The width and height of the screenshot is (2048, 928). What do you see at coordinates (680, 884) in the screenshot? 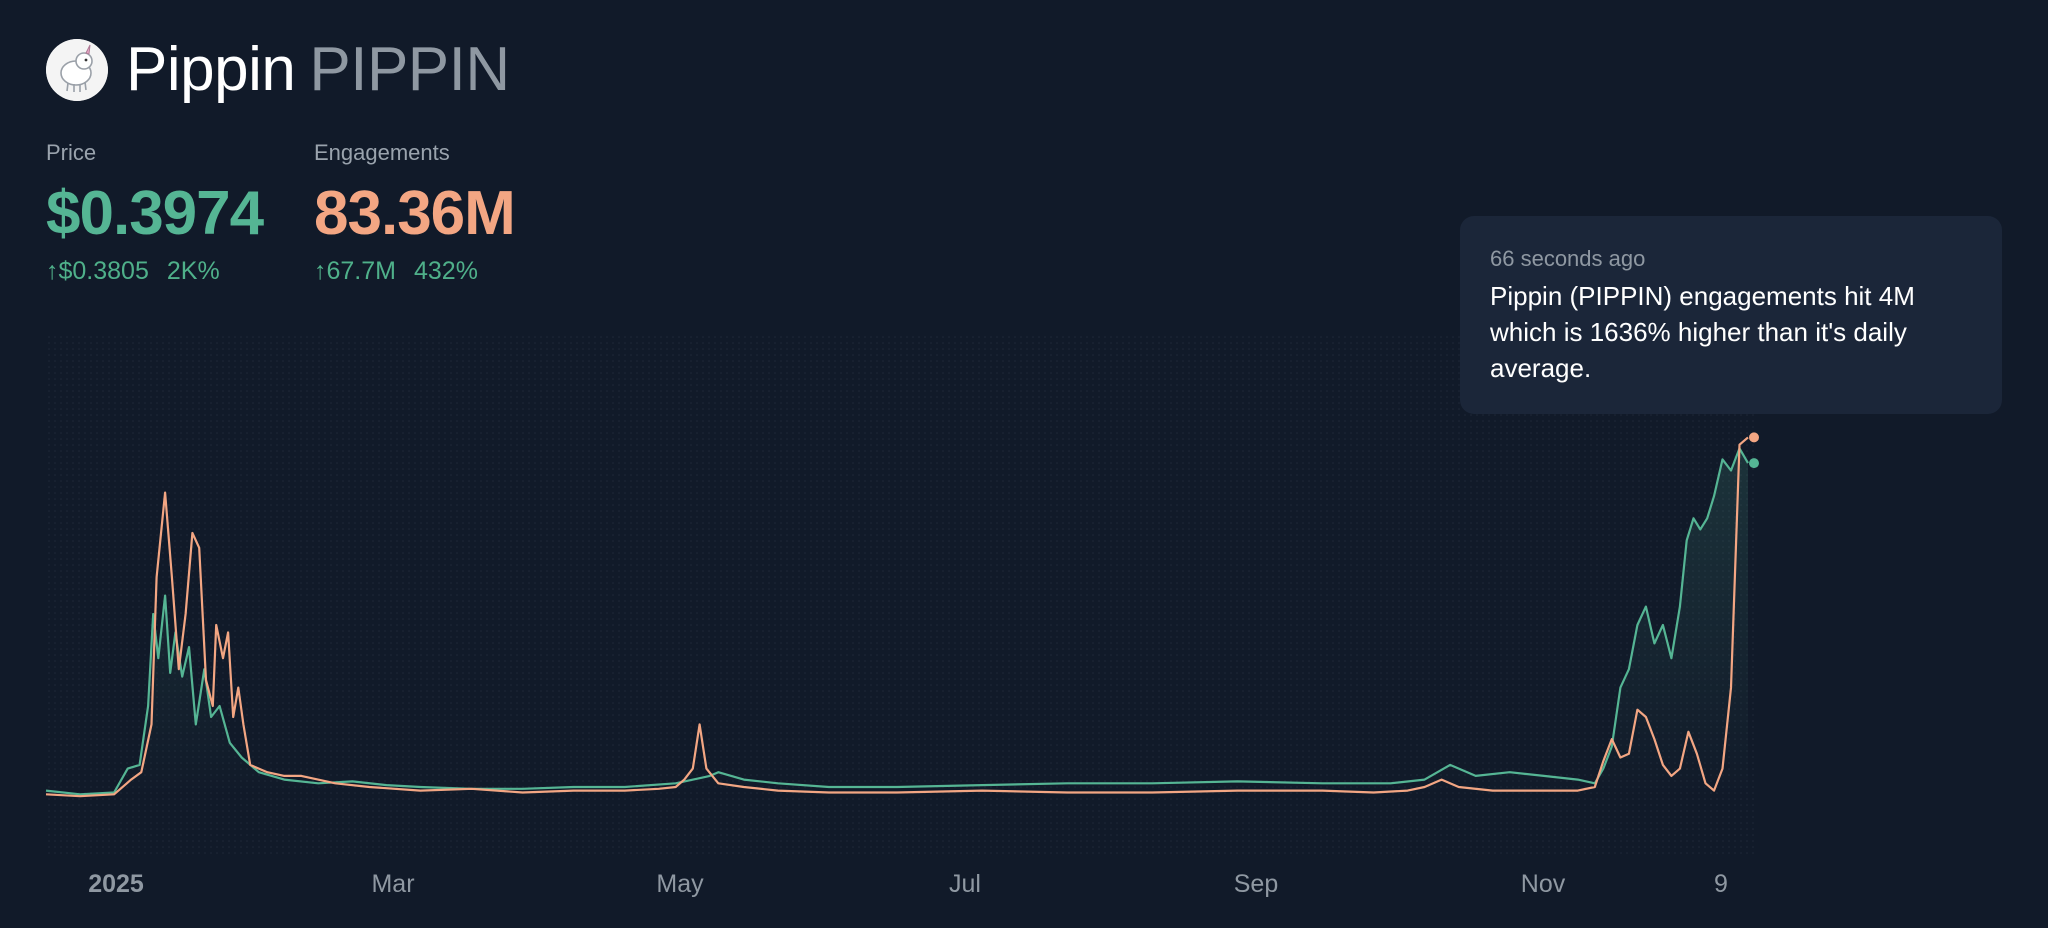
I see `x-tick-label: May` at bounding box center [680, 884].